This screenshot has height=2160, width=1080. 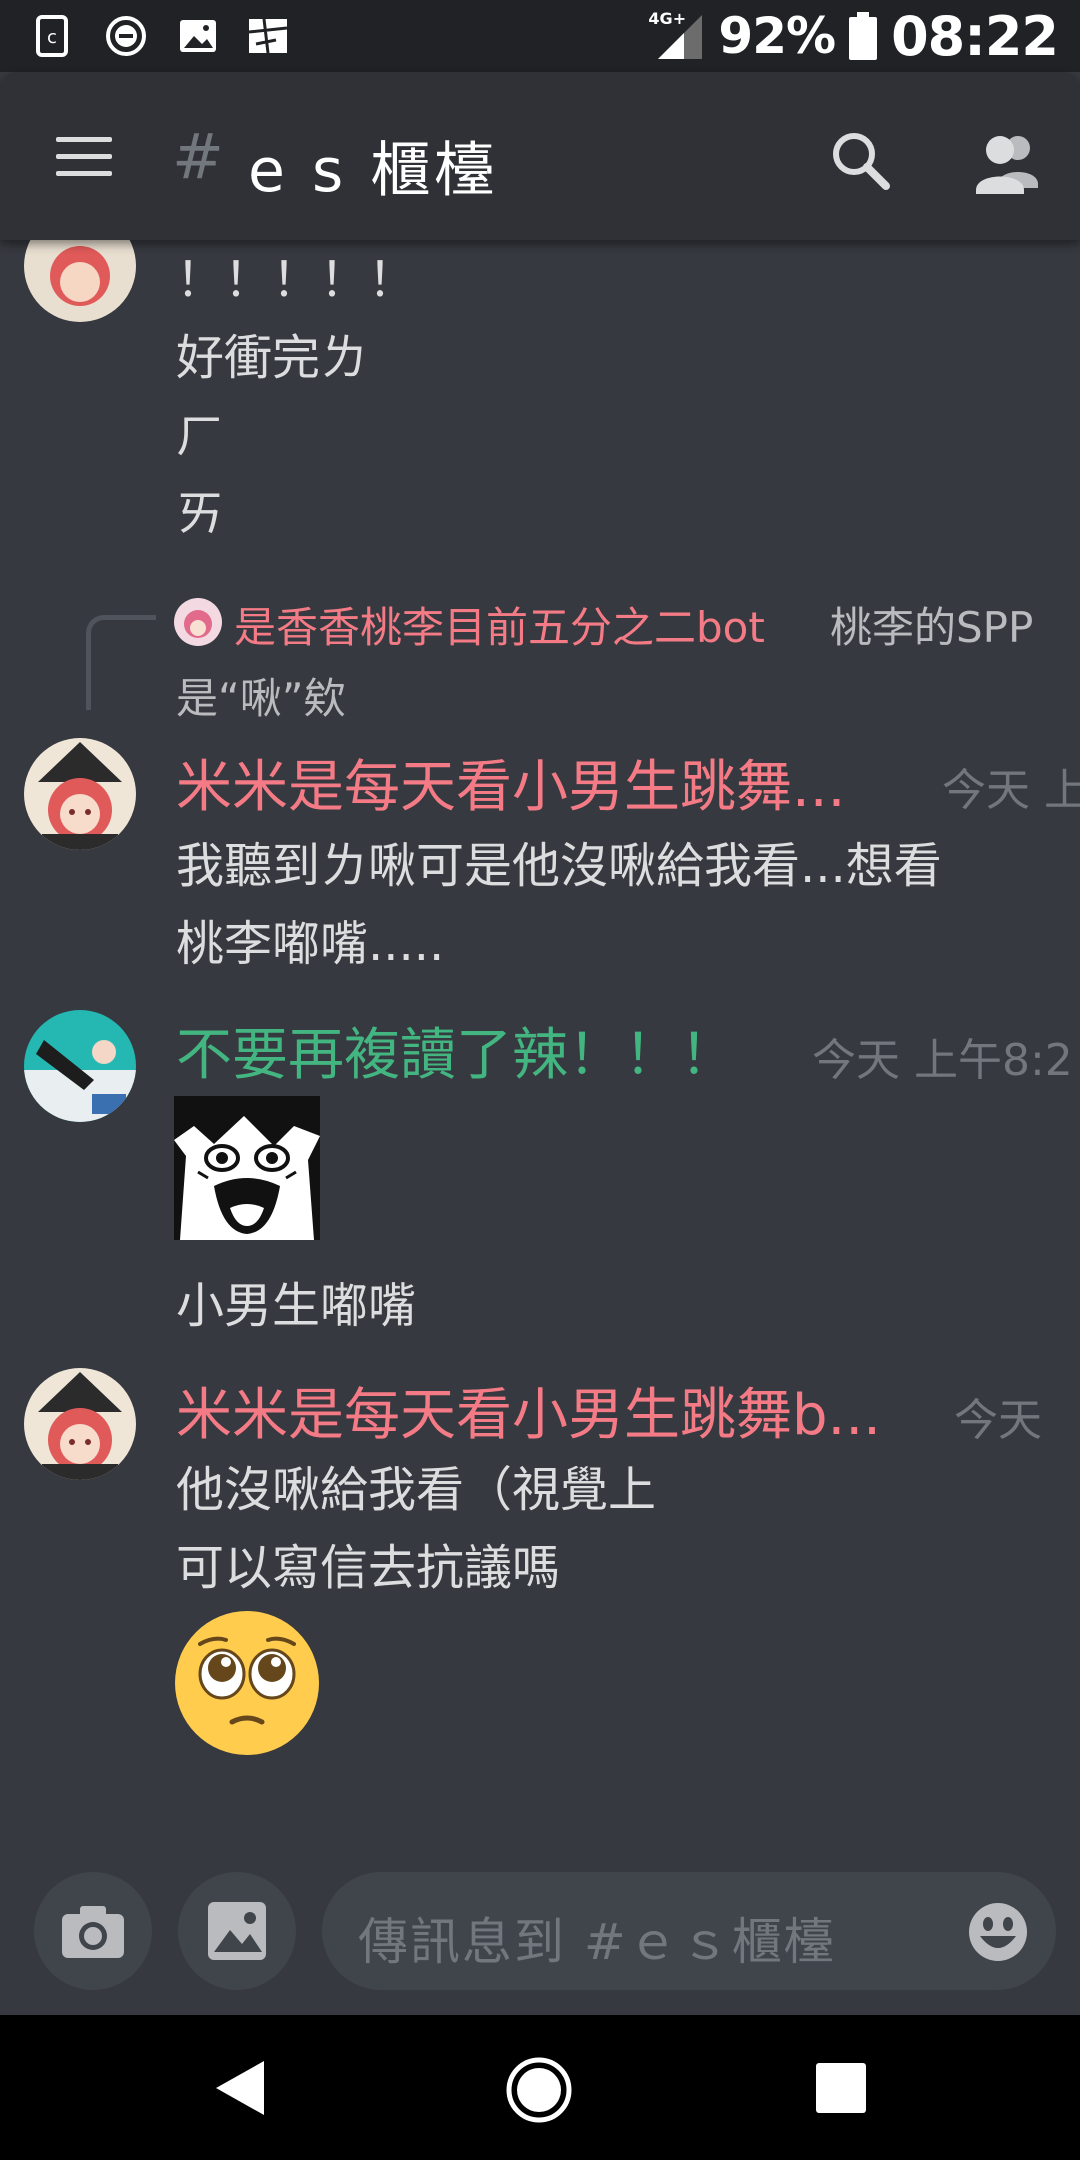 I want to click on message-line: 小男生嘟嘴, so click(x=296, y=1306).